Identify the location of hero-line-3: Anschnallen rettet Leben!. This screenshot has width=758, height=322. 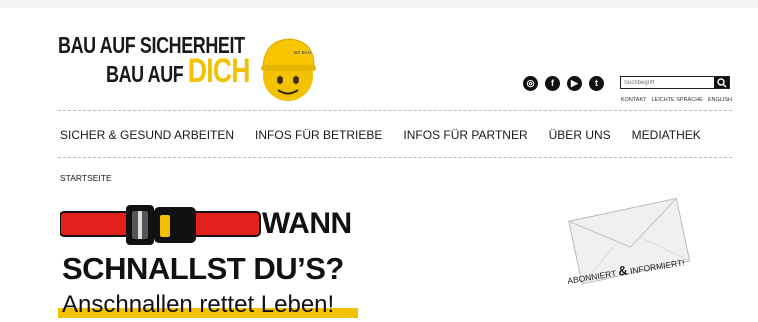
(198, 304).